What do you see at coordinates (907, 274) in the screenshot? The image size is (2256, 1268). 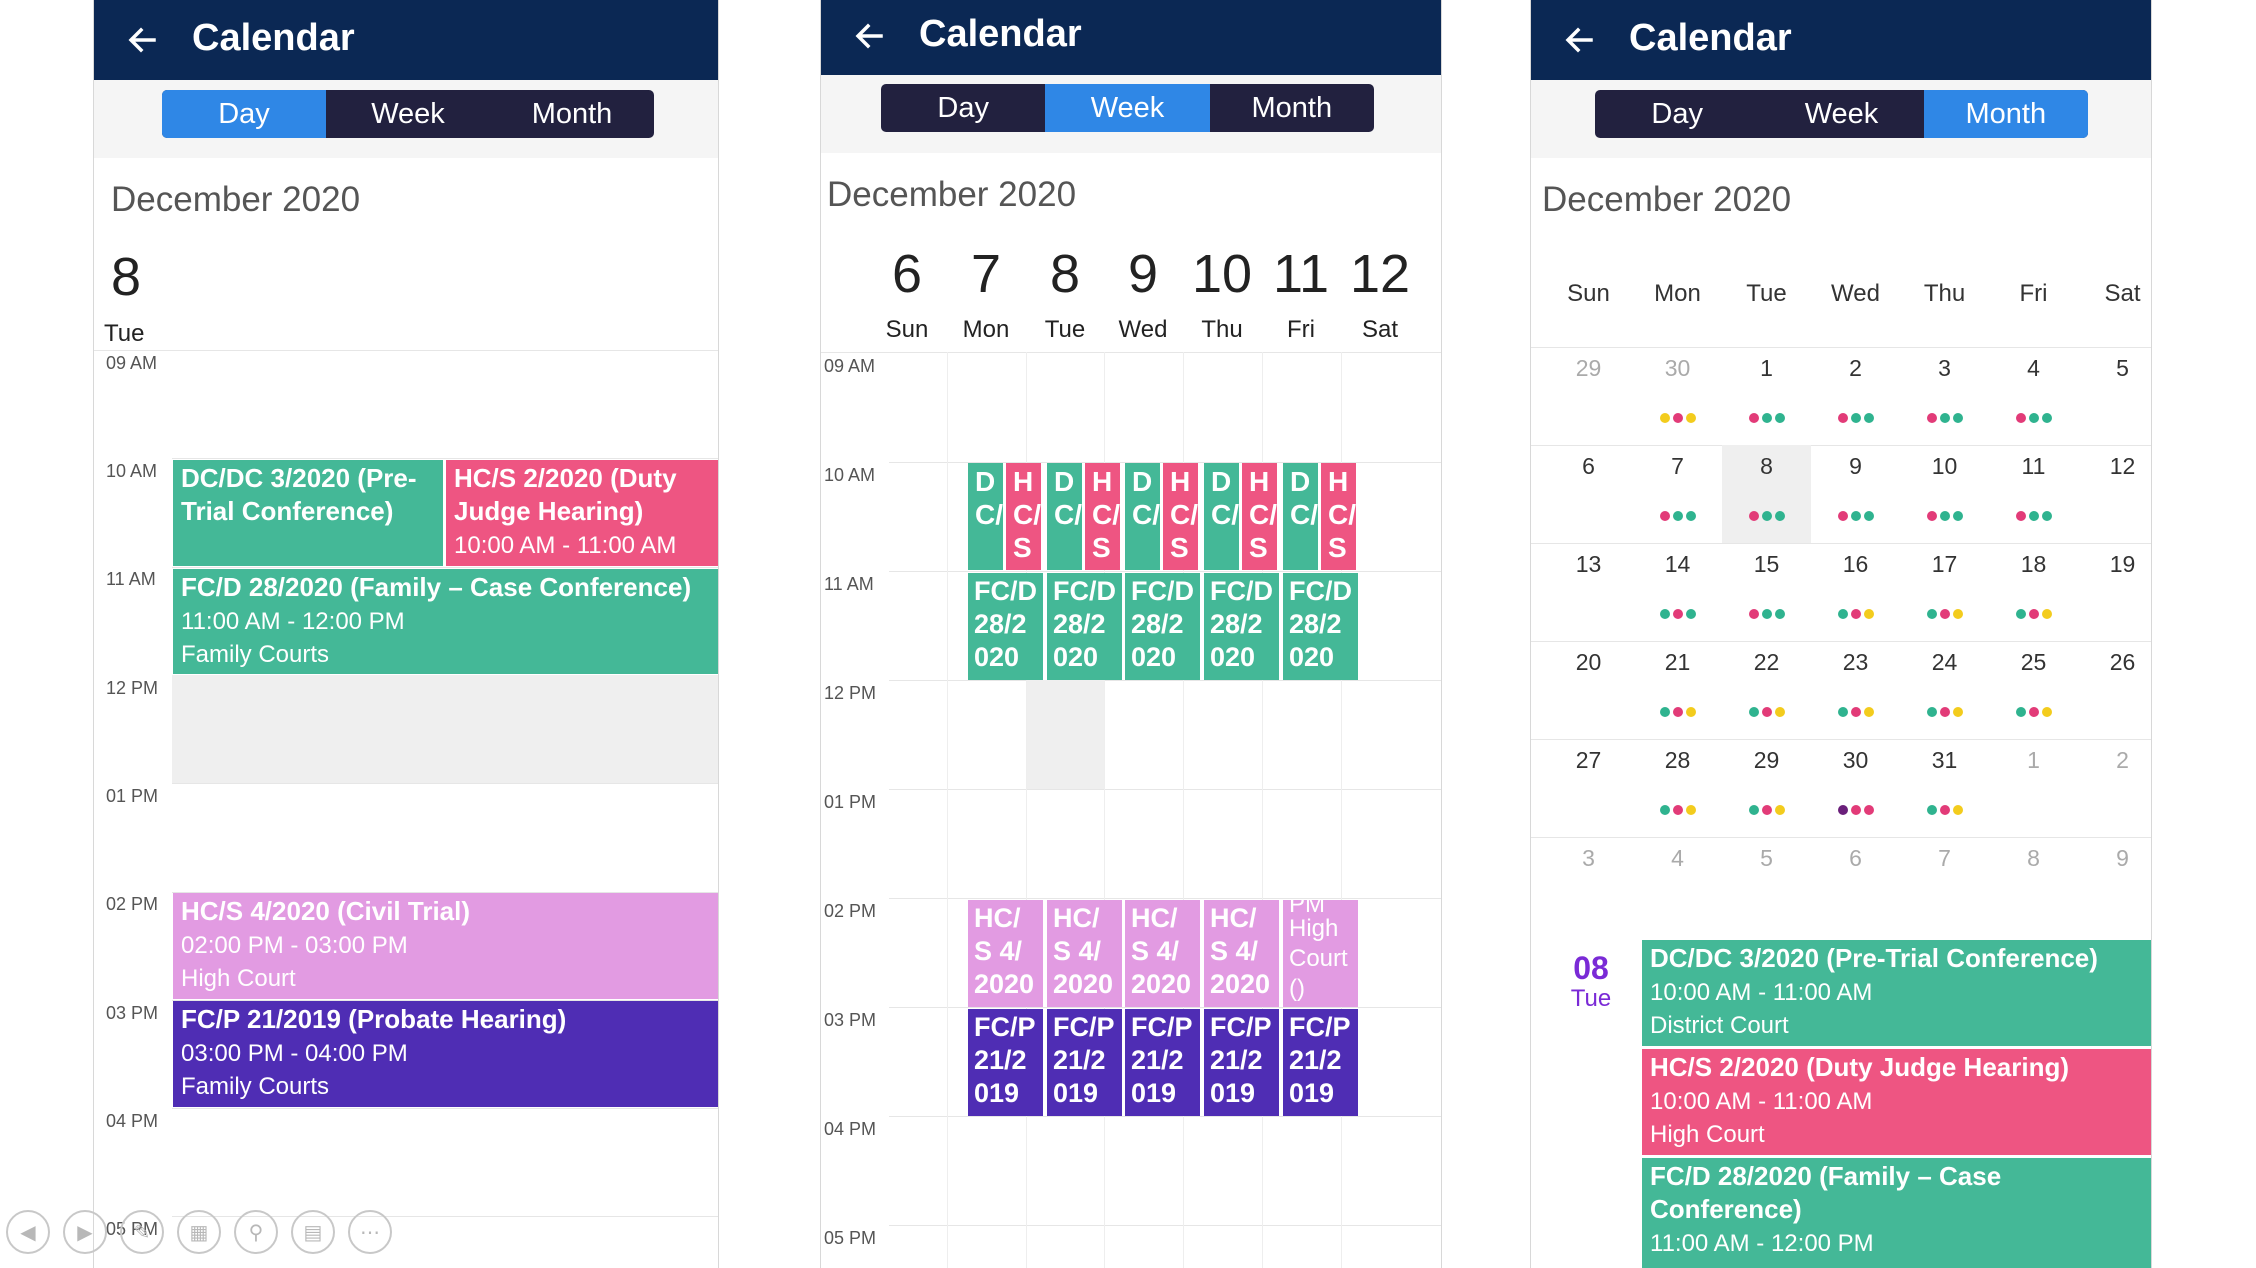 I see `week-day-number: 6` at bounding box center [907, 274].